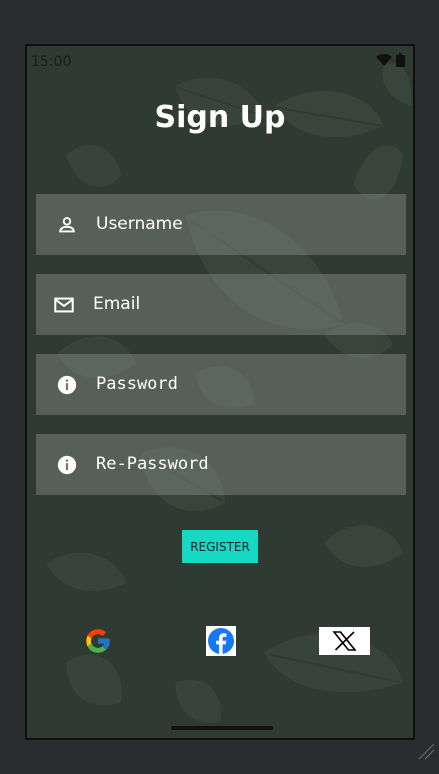 This screenshot has height=774, width=439. Describe the element at coordinates (241, 464) in the screenshot. I see `re-password-input` at that location.